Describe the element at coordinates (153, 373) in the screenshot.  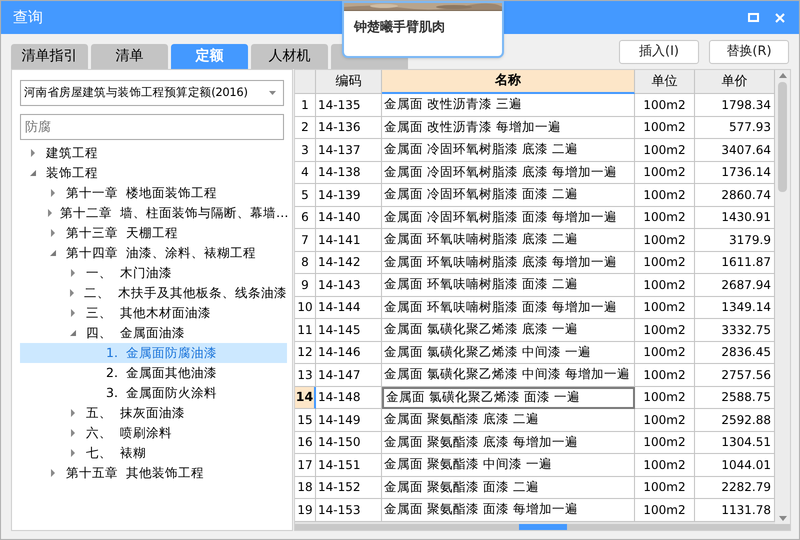
I see `tree-item: 2. 金属面其他油漆` at that location.